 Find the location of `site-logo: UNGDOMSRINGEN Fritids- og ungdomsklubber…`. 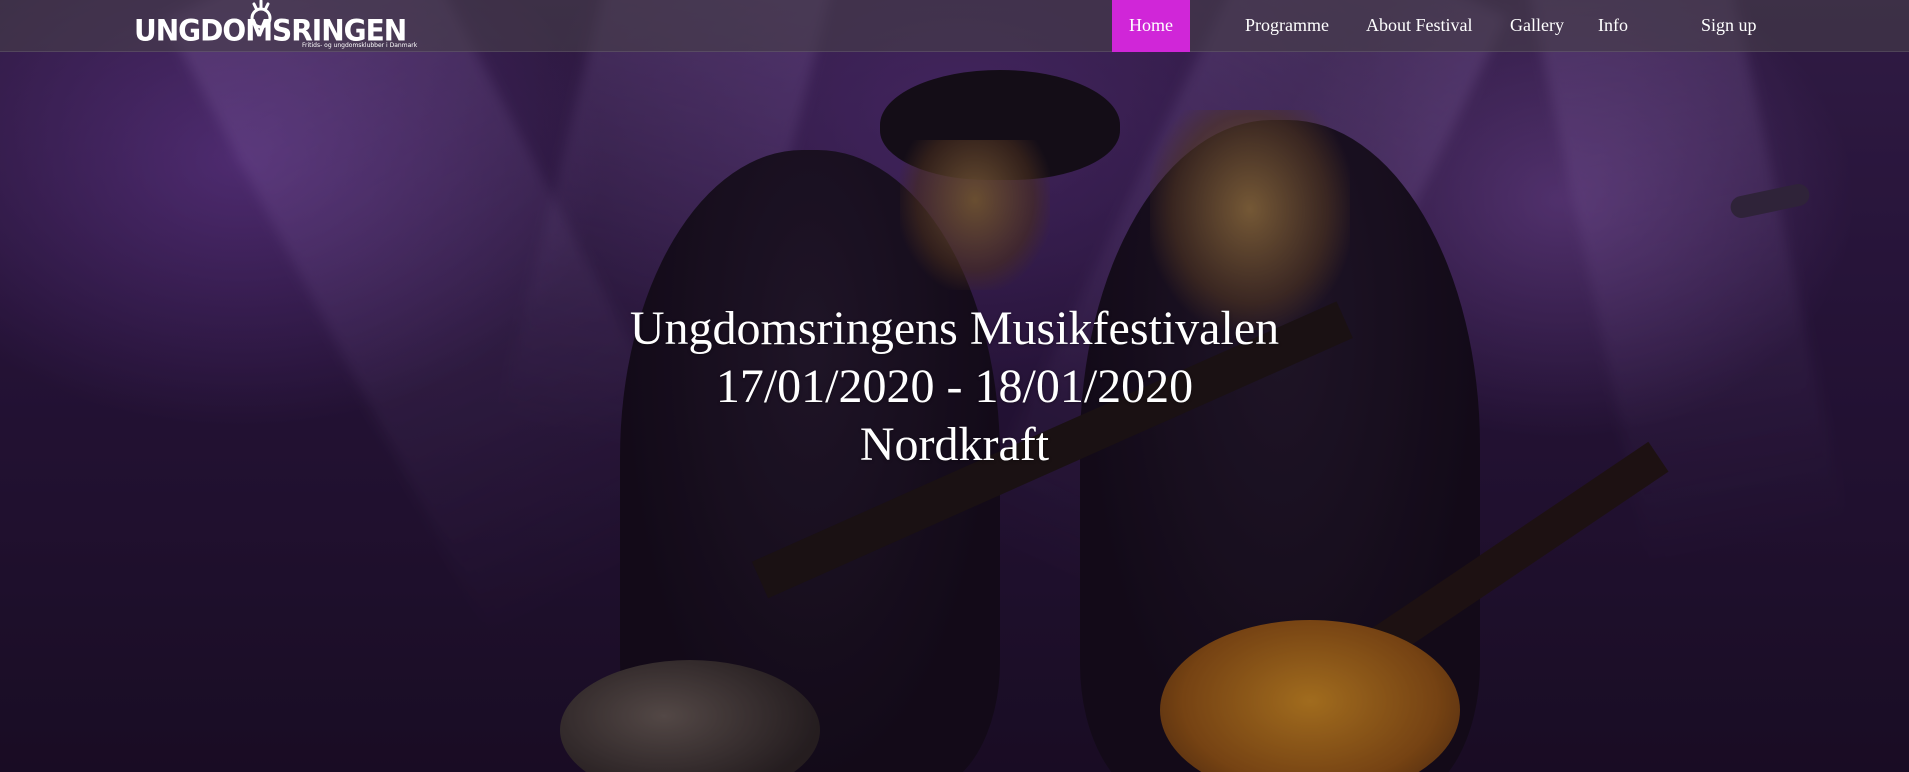

site-logo: UNGDOMSRINGEN Fritids- og ungdomsklubber… is located at coordinates (279, 25).